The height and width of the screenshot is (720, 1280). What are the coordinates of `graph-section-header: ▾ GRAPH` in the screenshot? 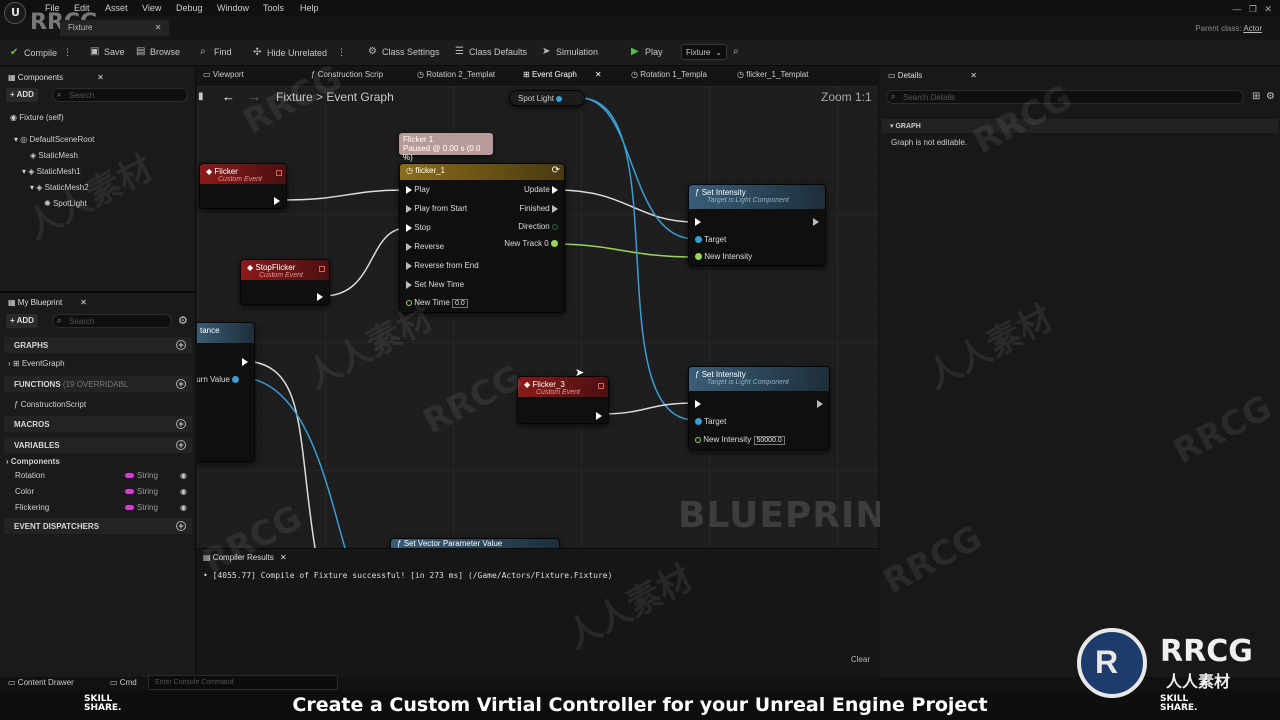 It's located at (1080, 126).